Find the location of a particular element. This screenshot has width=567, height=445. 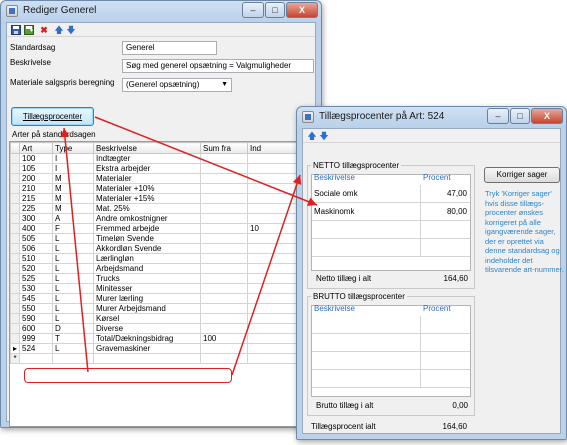

annotation-arrow-to-button is located at coordinates (74, 250).